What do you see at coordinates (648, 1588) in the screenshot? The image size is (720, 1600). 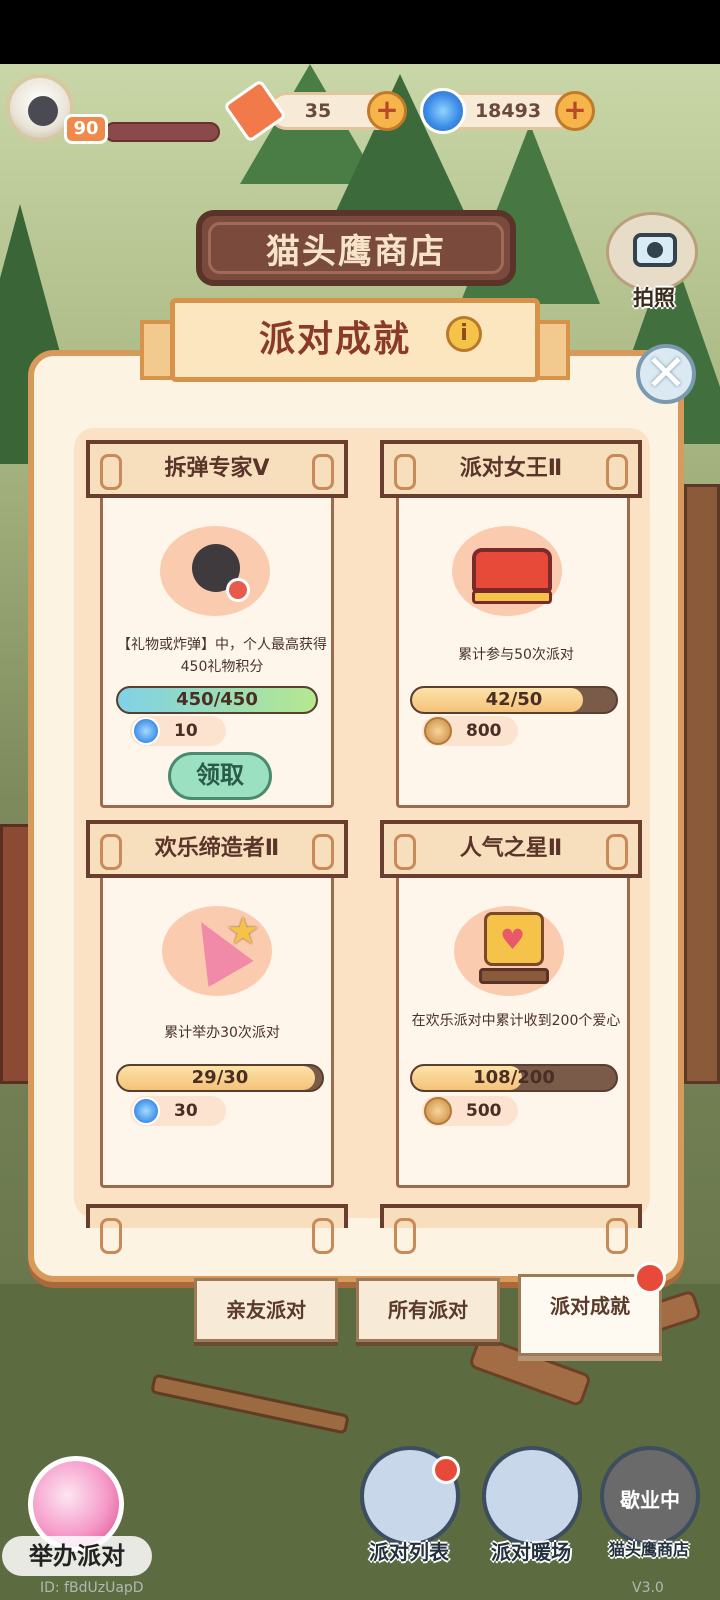 I see `version-text: V3.0` at bounding box center [648, 1588].